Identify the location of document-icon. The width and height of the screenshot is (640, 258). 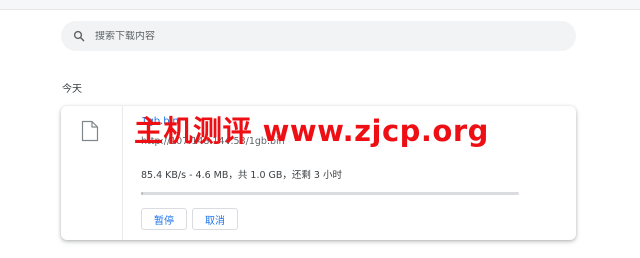
(90, 131).